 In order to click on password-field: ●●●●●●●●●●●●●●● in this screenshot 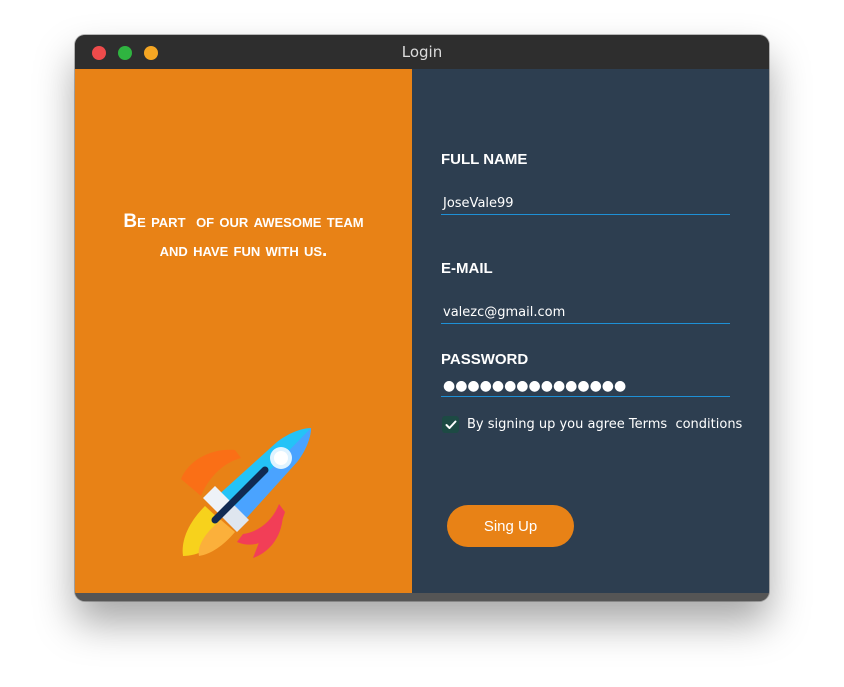, I will do `click(585, 386)`.